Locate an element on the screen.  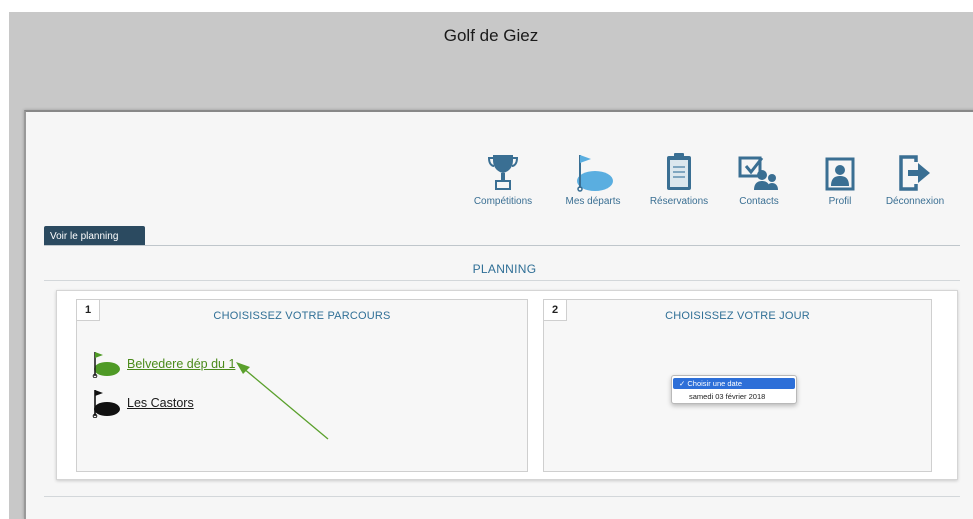
nav-label: Mes départs is located at coordinates (593, 201).